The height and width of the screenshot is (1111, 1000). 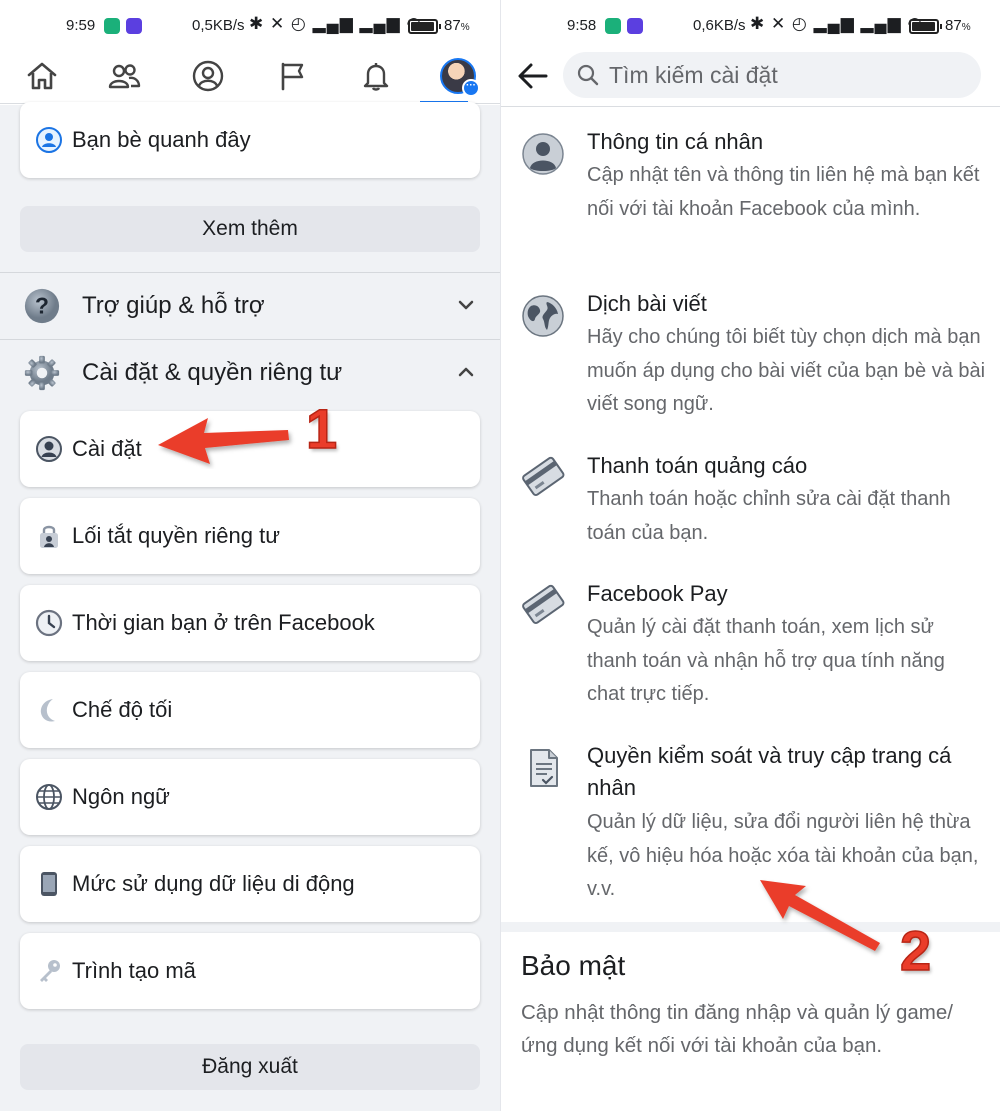 I want to click on status-time: 9:59, so click(x=81, y=25).